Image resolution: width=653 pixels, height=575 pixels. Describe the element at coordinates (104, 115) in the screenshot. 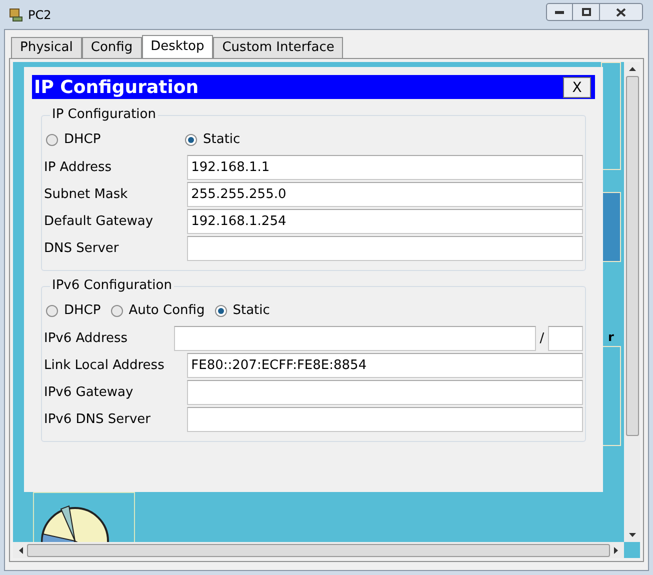

I see `group-legend: IP Configuration` at that location.